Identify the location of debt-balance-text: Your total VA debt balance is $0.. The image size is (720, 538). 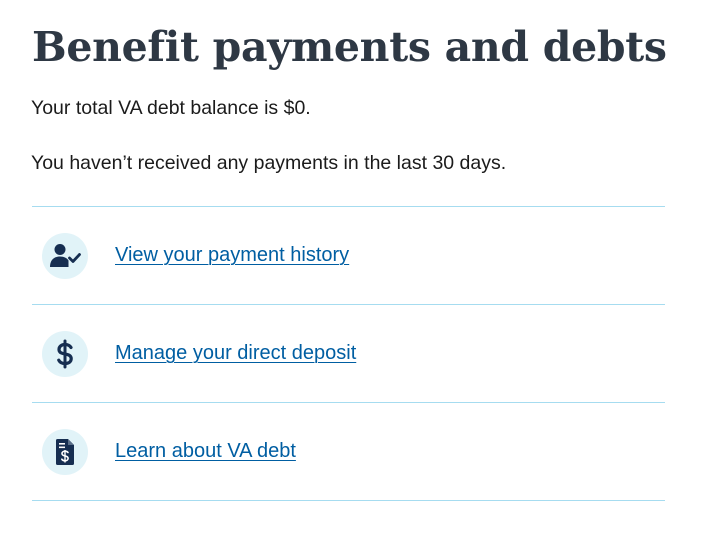
(171, 108).